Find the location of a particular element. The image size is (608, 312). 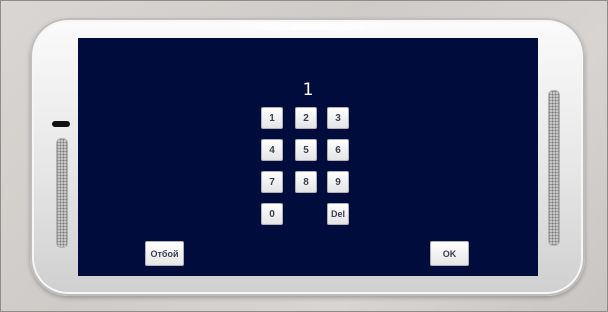

key-0: 0 is located at coordinates (272, 214).